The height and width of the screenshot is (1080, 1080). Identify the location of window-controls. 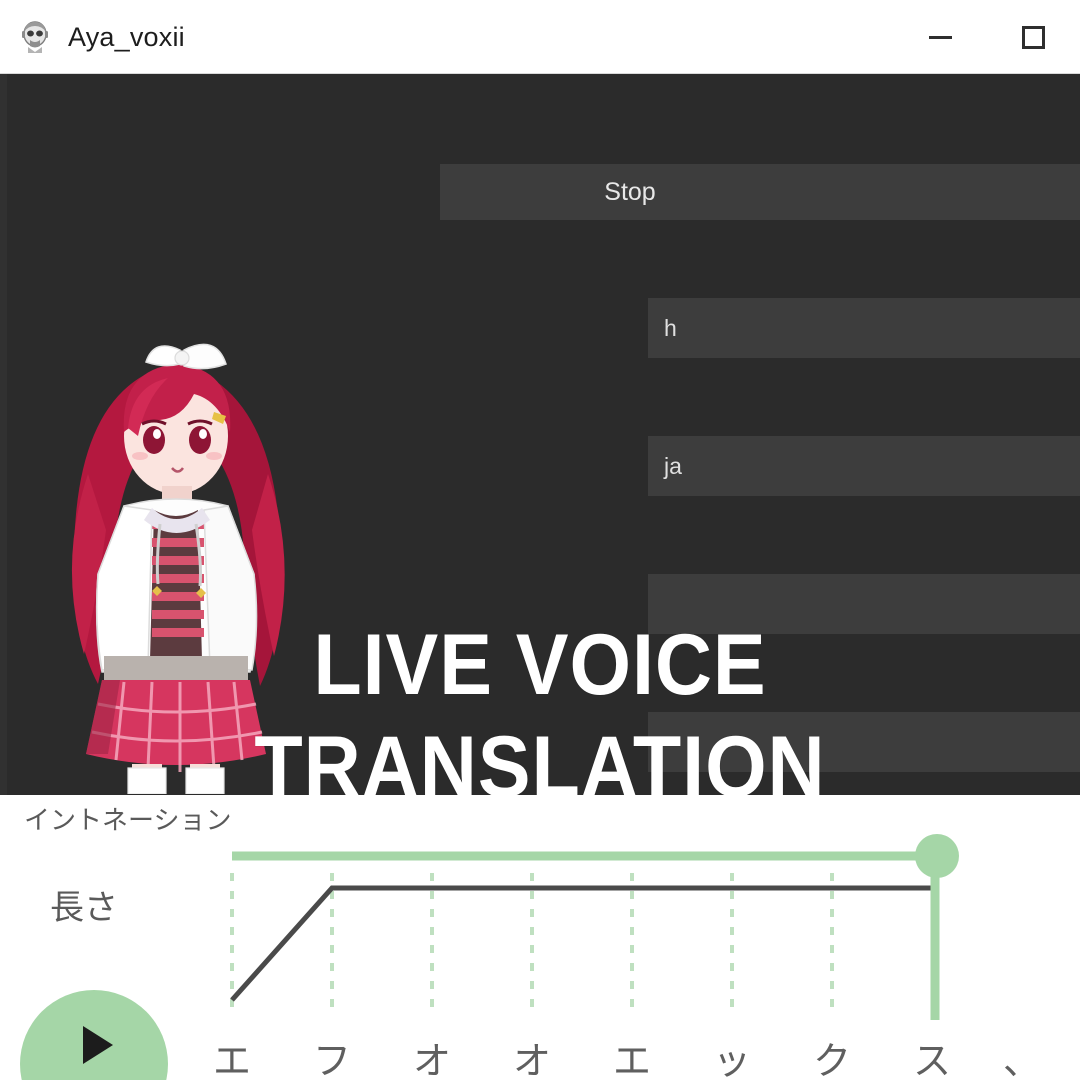
(987, 37).